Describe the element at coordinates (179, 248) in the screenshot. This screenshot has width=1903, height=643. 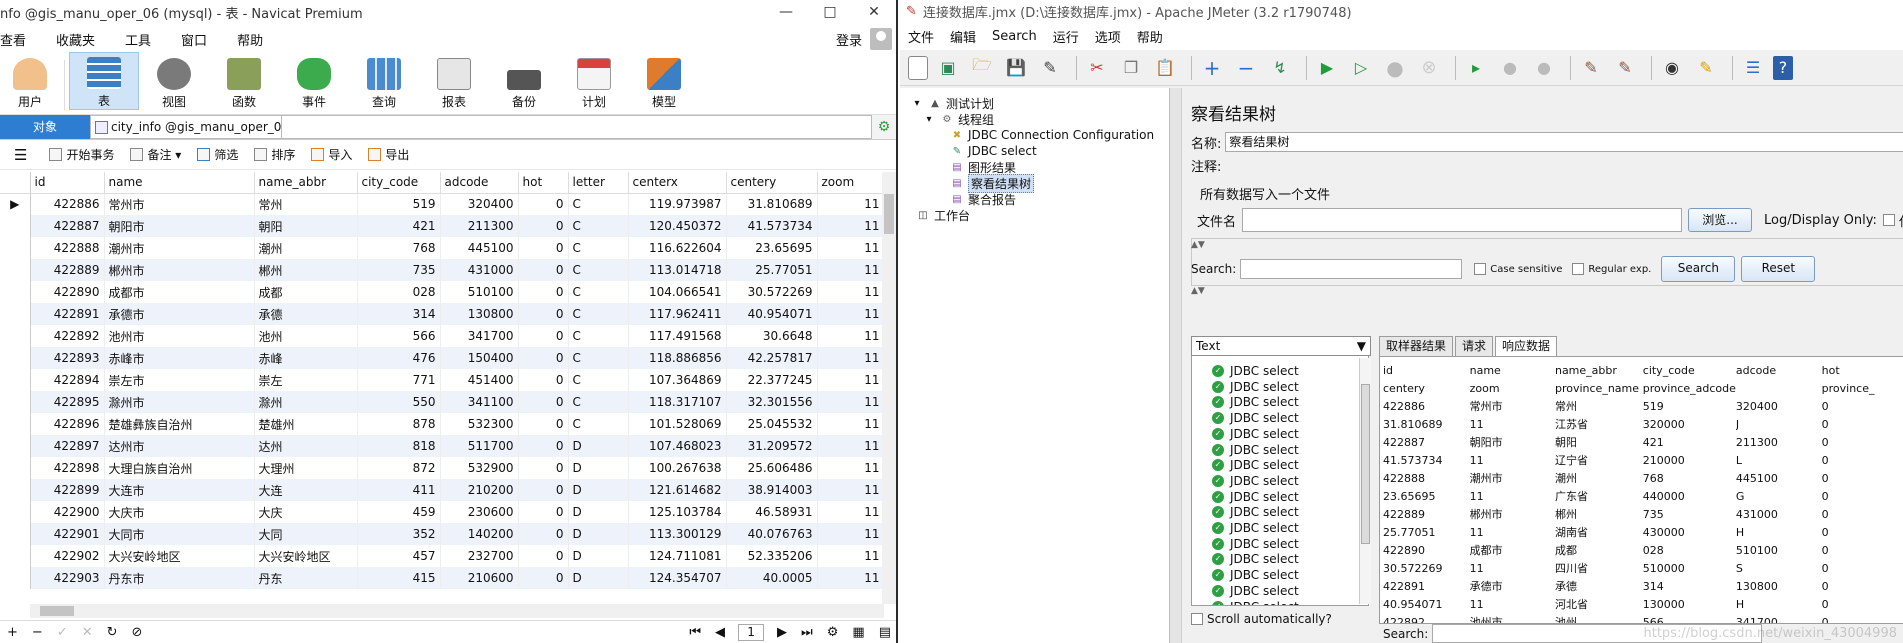
I see `table-cell: 潮州市` at that location.